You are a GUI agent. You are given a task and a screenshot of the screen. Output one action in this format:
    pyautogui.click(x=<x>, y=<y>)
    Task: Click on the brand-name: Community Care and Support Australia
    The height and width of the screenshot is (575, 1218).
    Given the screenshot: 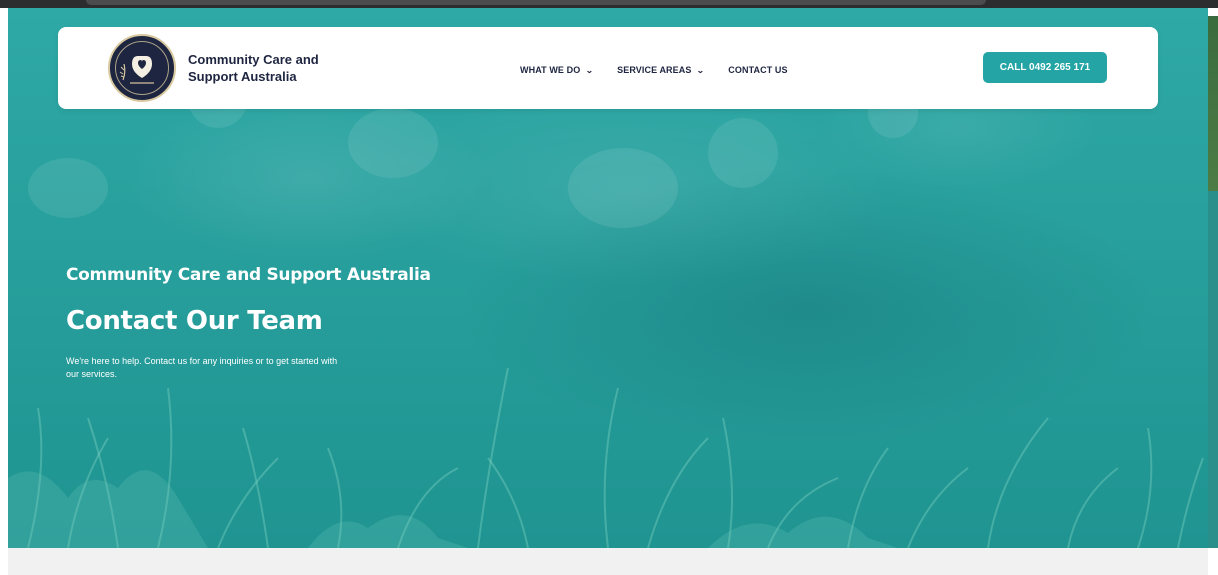 What is the action you would take?
    pyautogui.click(x=273, y=68)
    